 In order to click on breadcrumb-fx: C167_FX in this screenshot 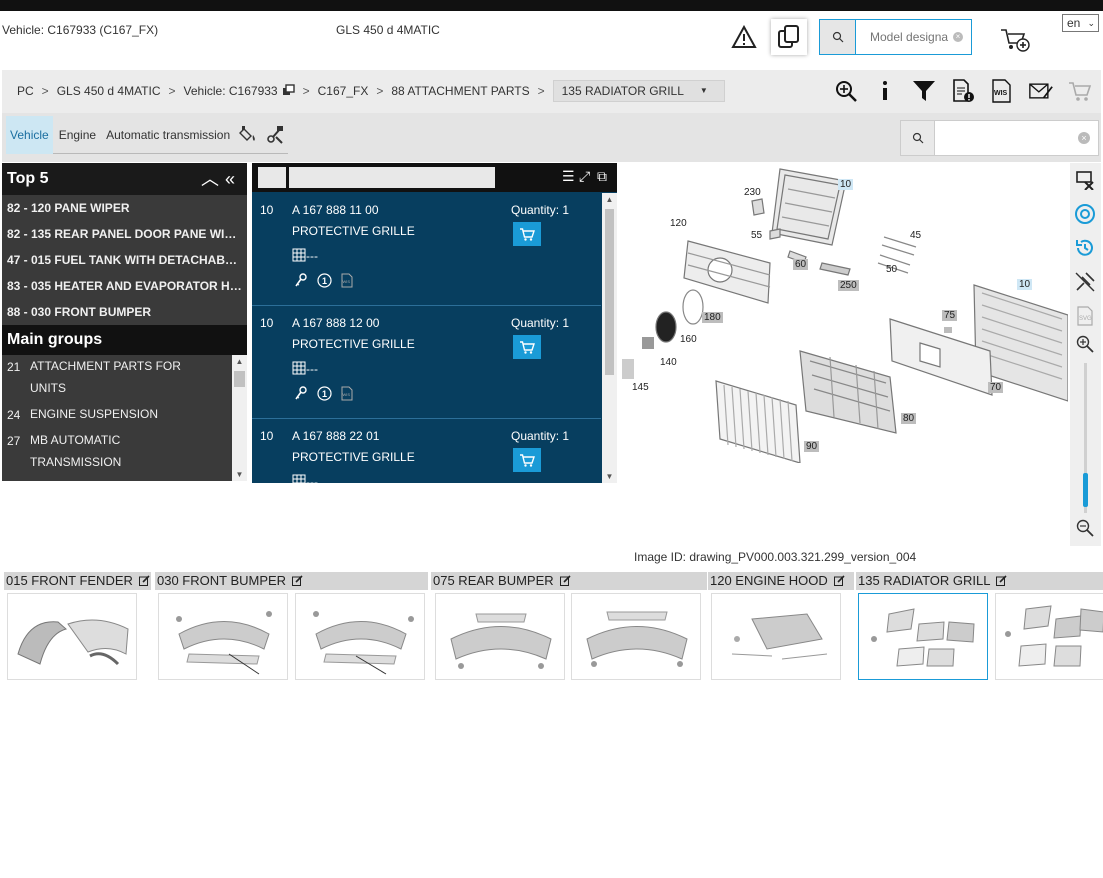, I will do `click(343, 93)`.